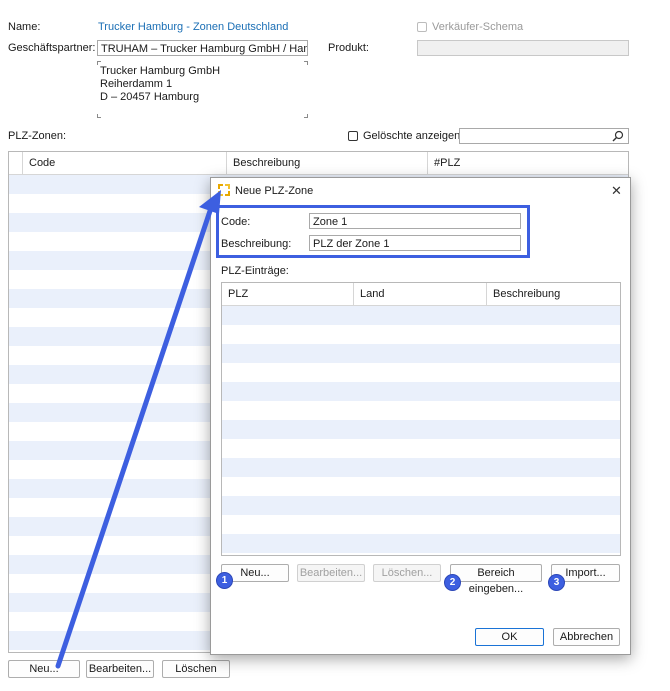 This screenshot has width=670, height=691. Describe the element at coordinates (523, 48) in the screenshot. I see `product-input` at that location.